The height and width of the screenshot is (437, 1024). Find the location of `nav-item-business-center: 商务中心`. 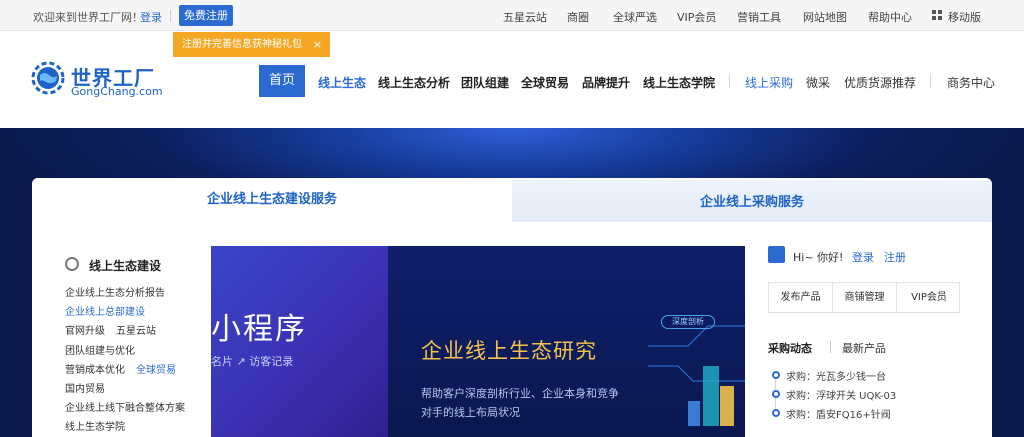

nav-item-business-center: 商务中心 is located at coordinates (971, 82).